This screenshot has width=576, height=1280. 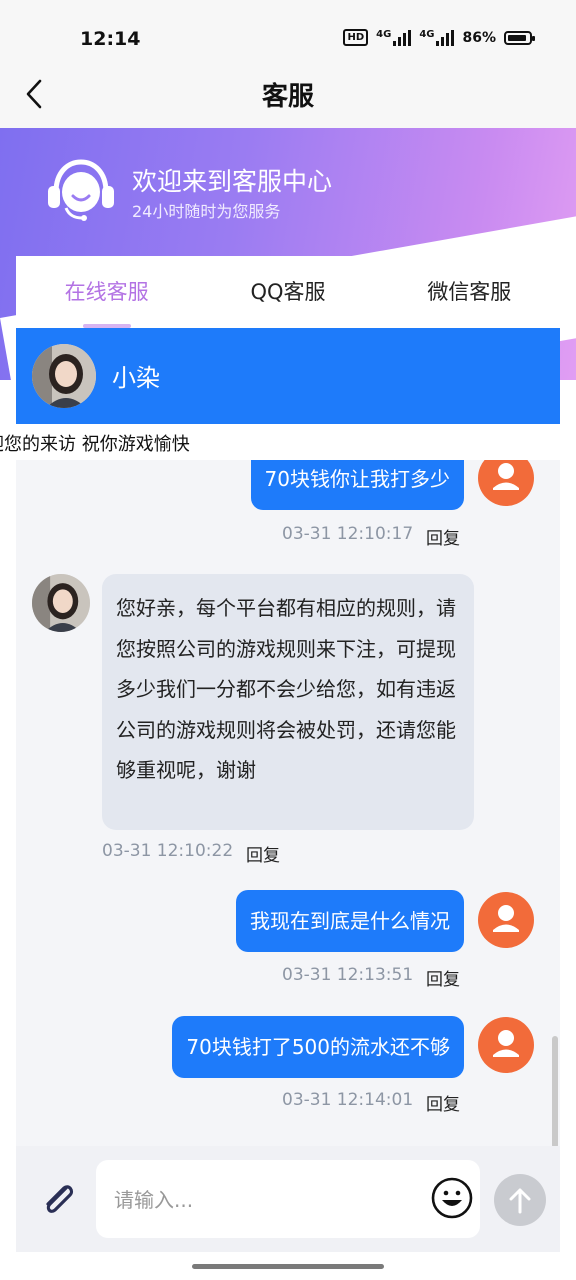 I want to click on banner-title: 欢迎来到客服中心, so click(x=232, y=181).